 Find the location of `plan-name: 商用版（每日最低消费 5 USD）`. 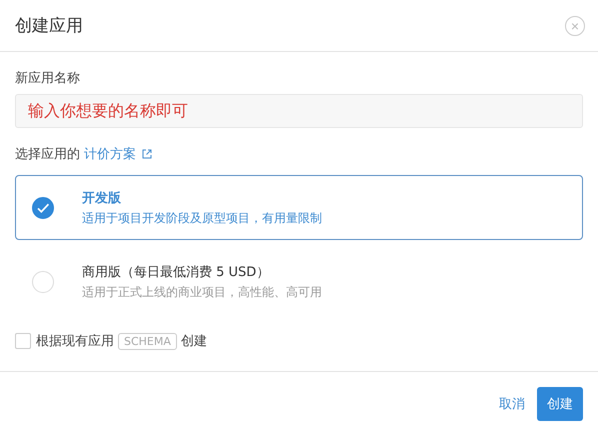

plan-name: 商用版（每日最低消费 5 USD） is located at coordinates (176, 272).